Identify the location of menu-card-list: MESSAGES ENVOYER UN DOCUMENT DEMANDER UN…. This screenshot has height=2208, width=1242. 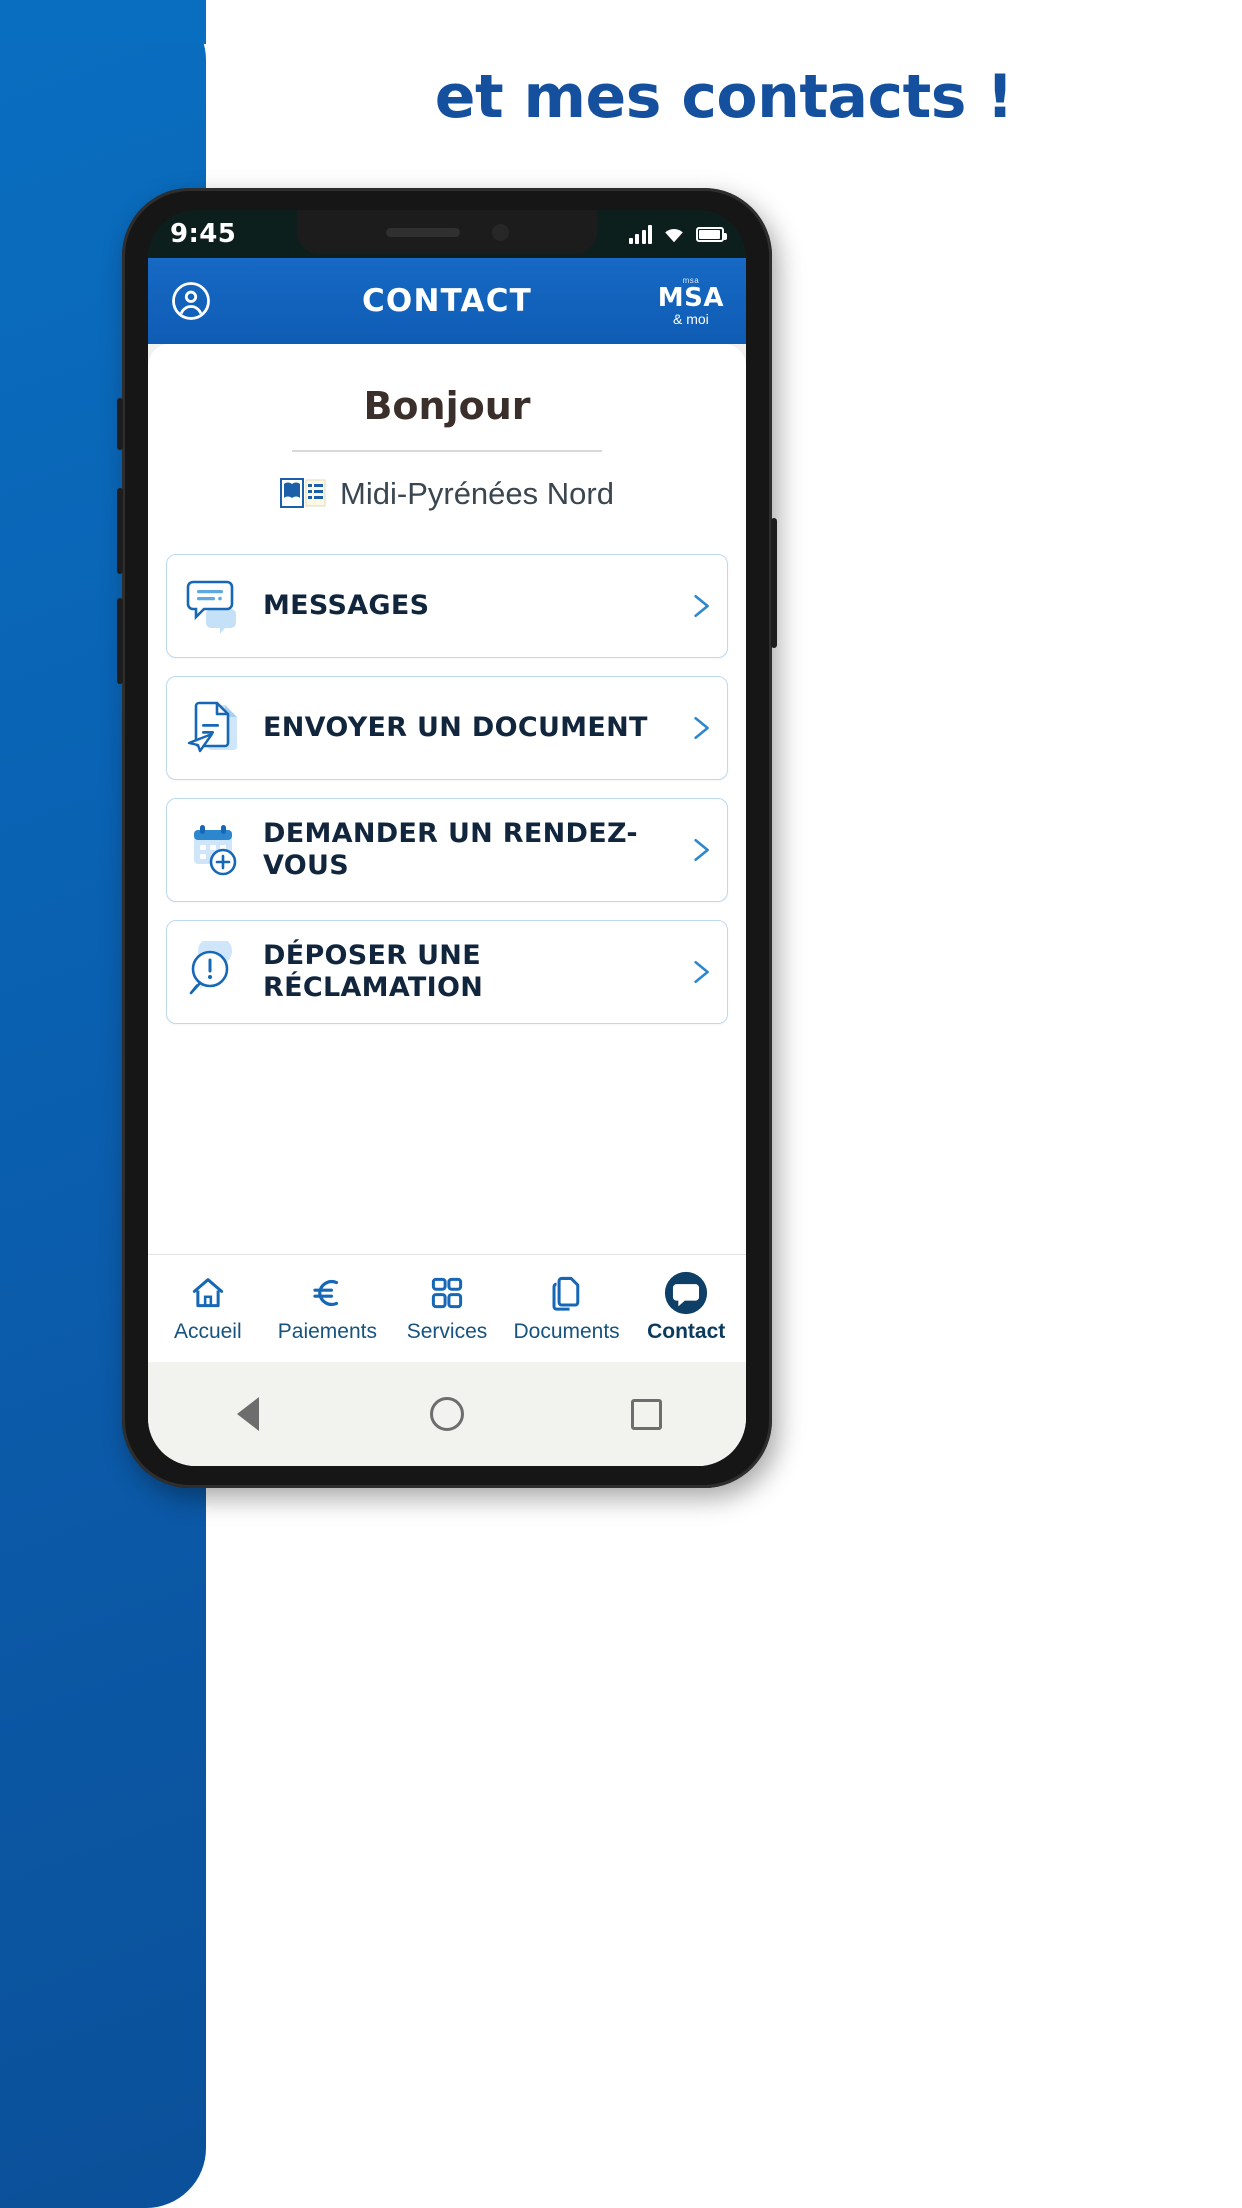
(447, 789).